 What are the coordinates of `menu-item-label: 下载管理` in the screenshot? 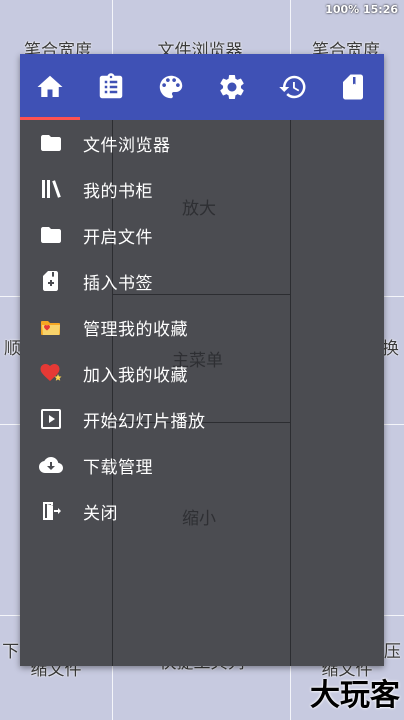 It's located at (118, 467).